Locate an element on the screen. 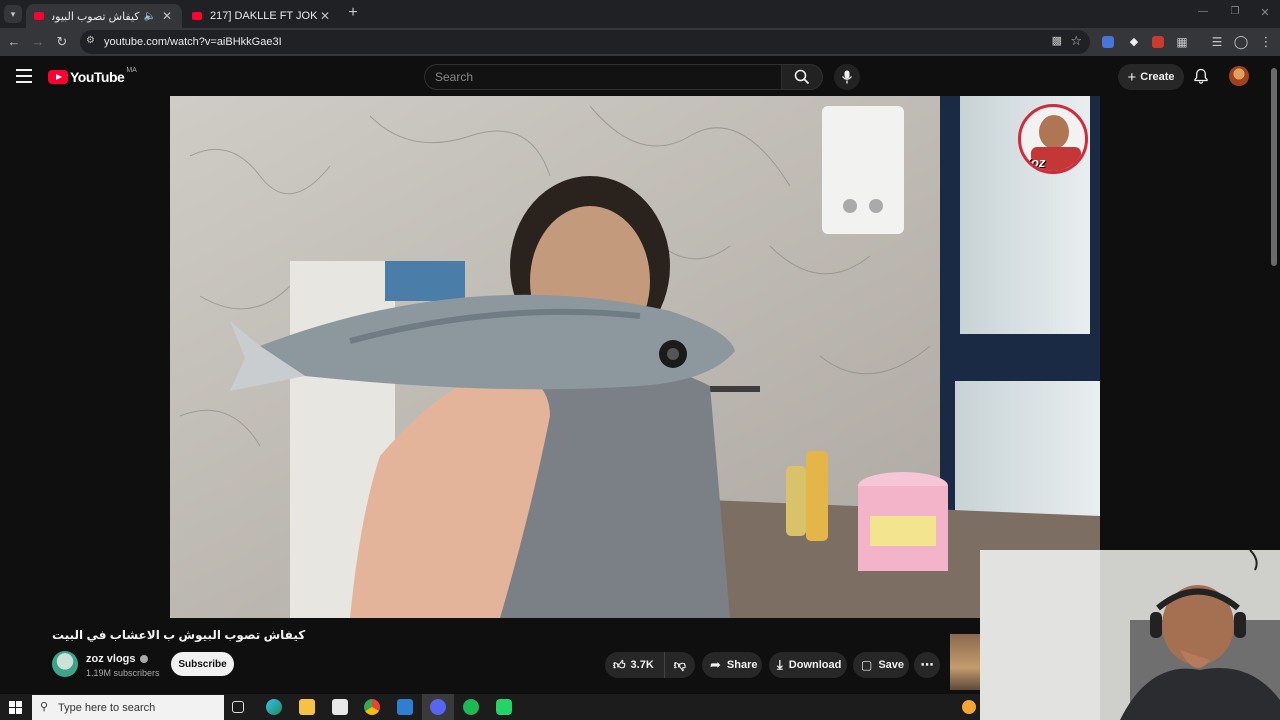 The height and width of the screenshot is (720, 1280). browser-menu-icon: ⋮ is located at coordinates (1266, 42).